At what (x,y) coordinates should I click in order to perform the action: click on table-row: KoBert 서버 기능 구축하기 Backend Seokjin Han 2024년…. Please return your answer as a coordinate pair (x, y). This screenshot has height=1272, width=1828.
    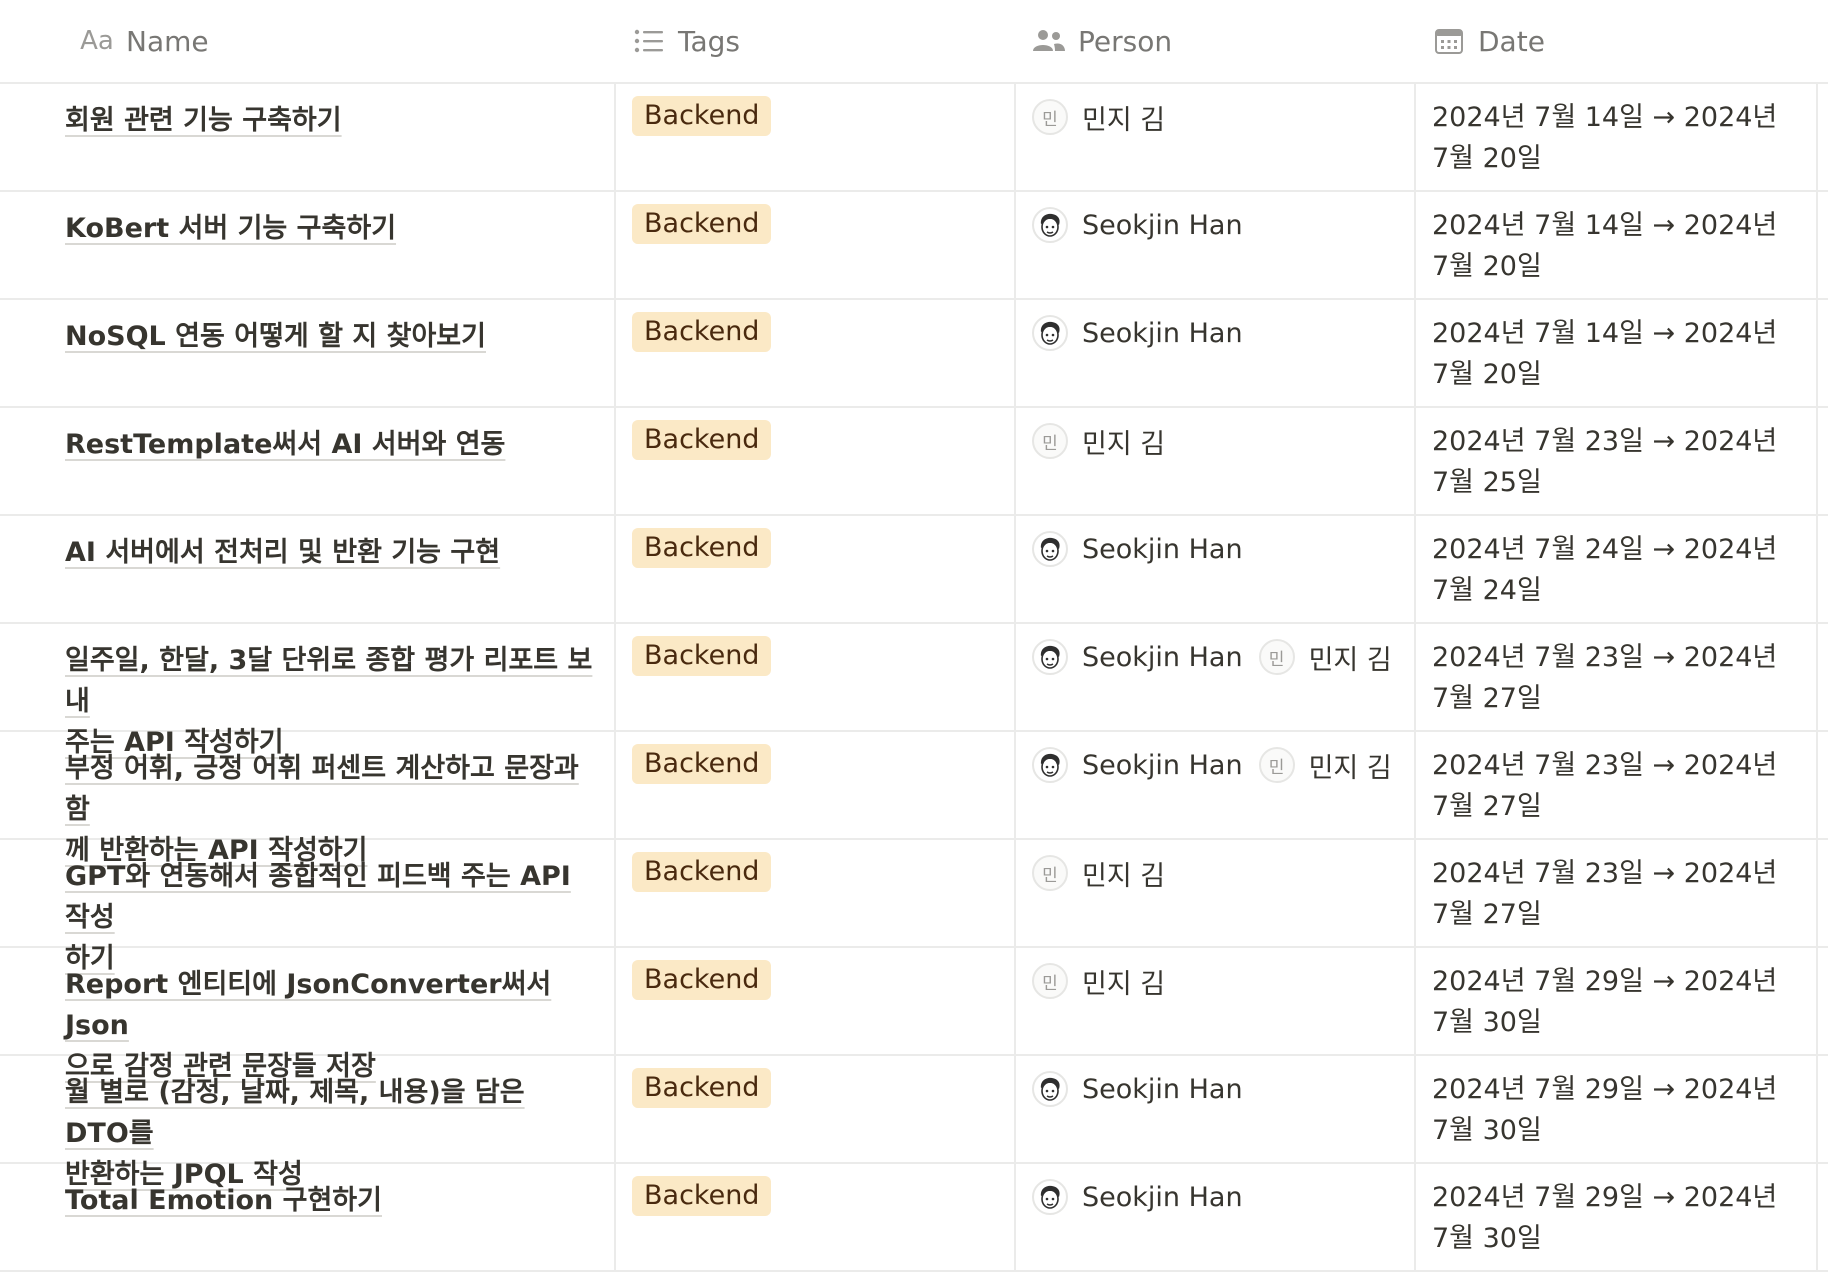
    Looking at the image, I should click on (914, 246).